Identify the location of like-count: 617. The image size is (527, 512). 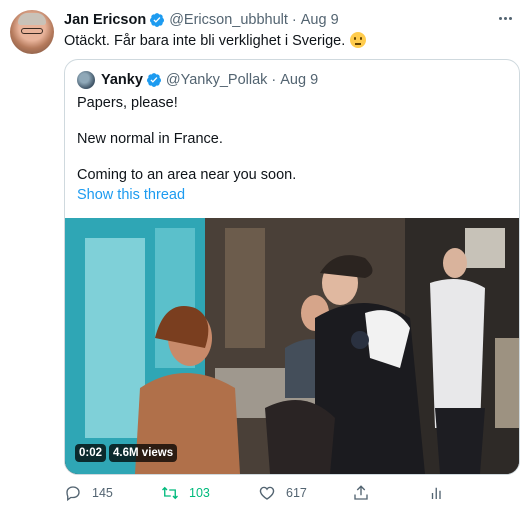
(296, 493).